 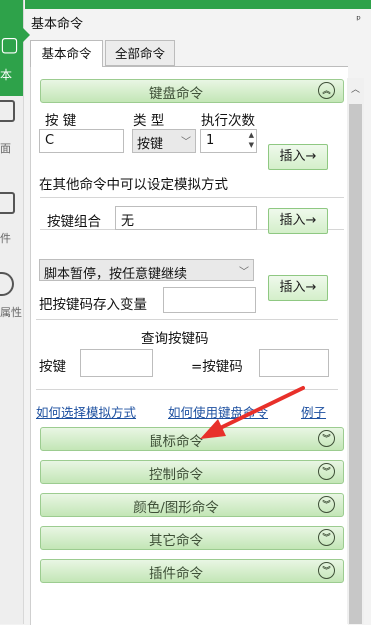 What do you see at coordinates (251, 135) in the screenshot?
I see `stepper-up-icon: ▲` at bounding box center [251, 135].